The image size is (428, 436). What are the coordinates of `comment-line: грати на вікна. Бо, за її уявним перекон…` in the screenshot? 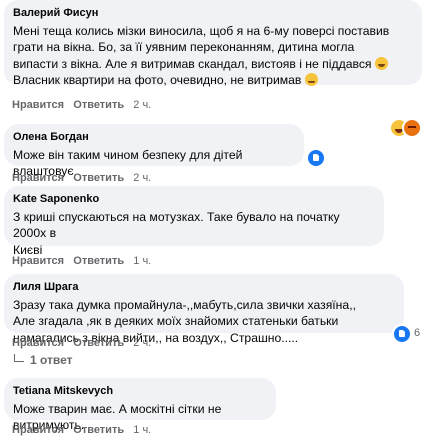 It's located at (184, 47).